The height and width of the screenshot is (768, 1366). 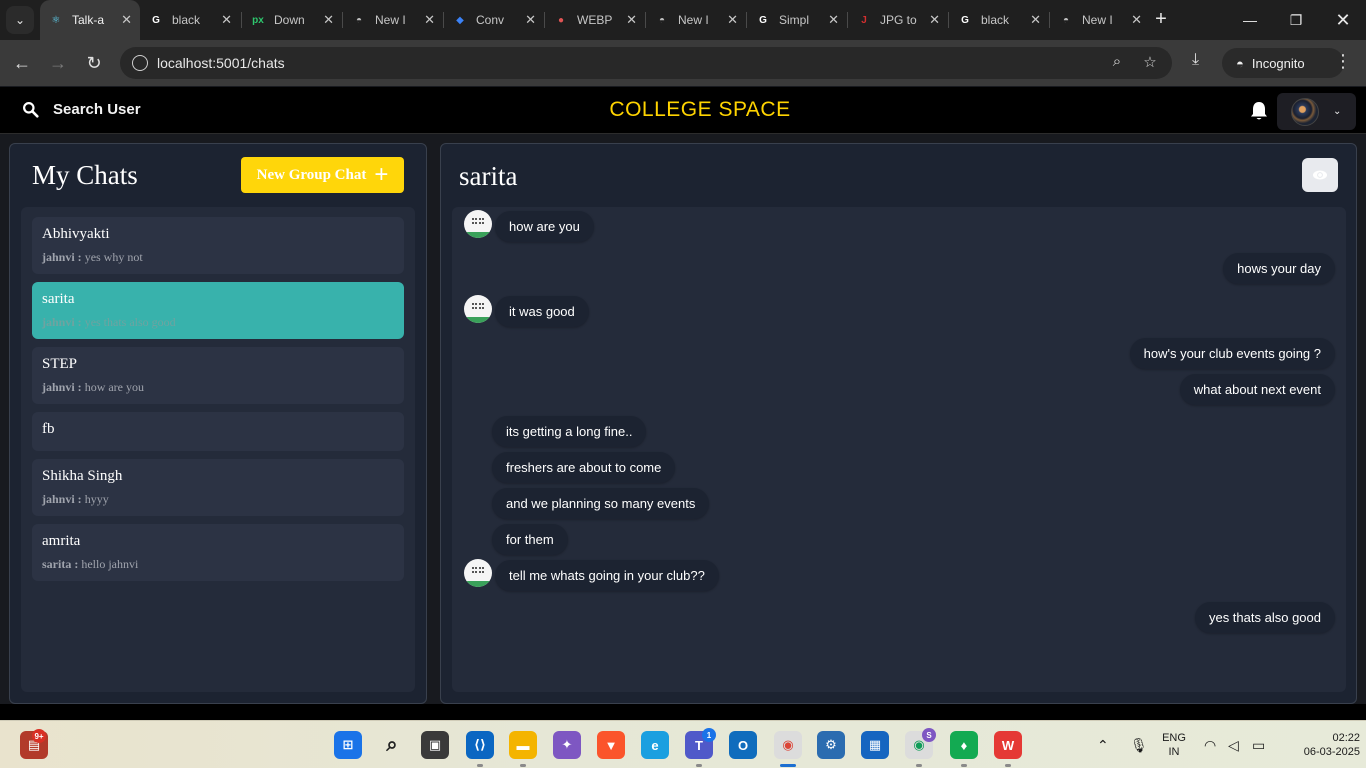 What do you see at coordinates (567, 745) in the screenshot?
I see `copilot-icon: ✦` at bounding box center [567, 745].